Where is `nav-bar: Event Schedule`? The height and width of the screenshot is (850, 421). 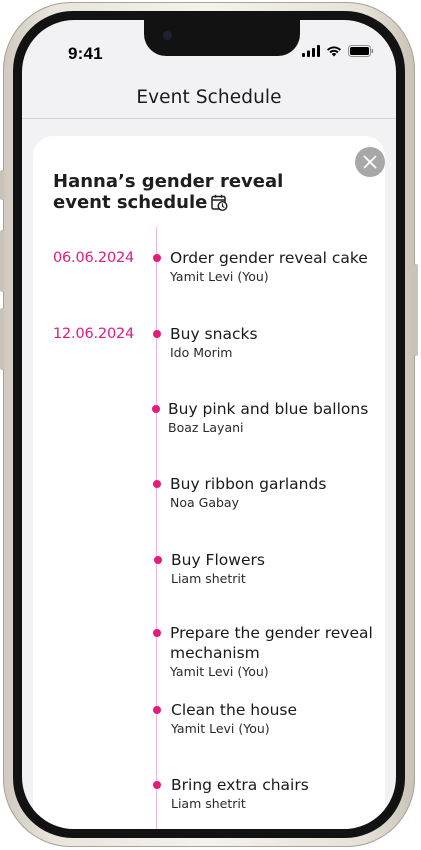
nav-bar: Event Schedule is located at coordinates (209, 97).